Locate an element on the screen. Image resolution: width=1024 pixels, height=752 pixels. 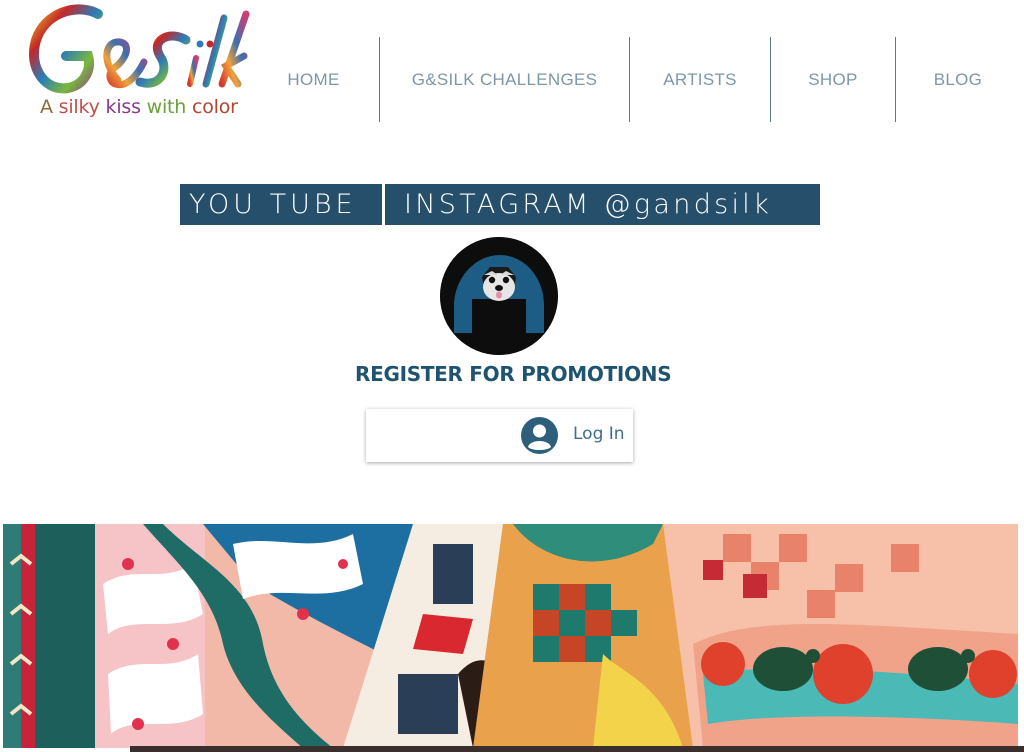
banner-bottom-strip is located at coordinates (577, 749).